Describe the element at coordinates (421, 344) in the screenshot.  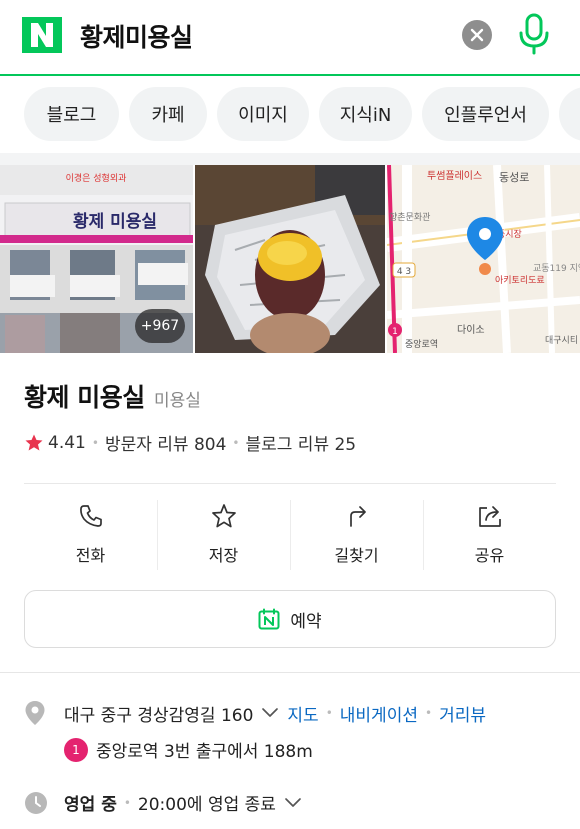
I see `map-label: 중앙로역` at that location.